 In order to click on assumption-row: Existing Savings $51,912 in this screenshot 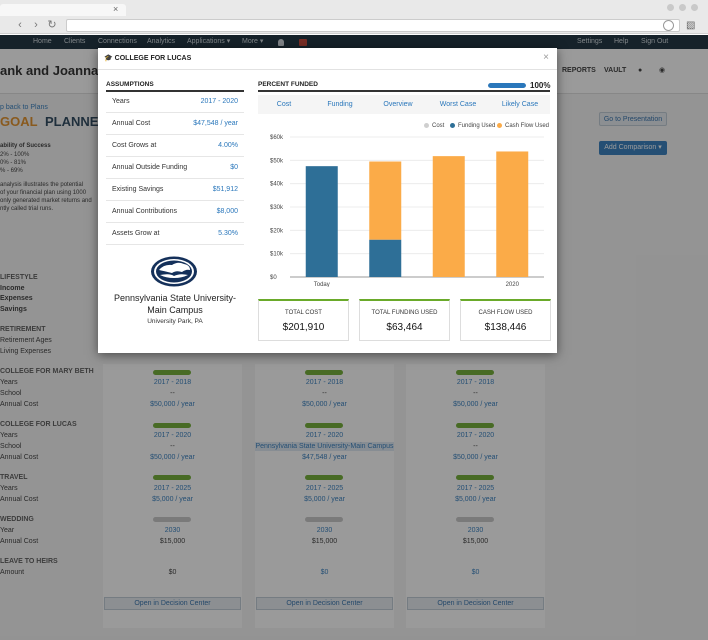, I will do `click(175, 190)`.